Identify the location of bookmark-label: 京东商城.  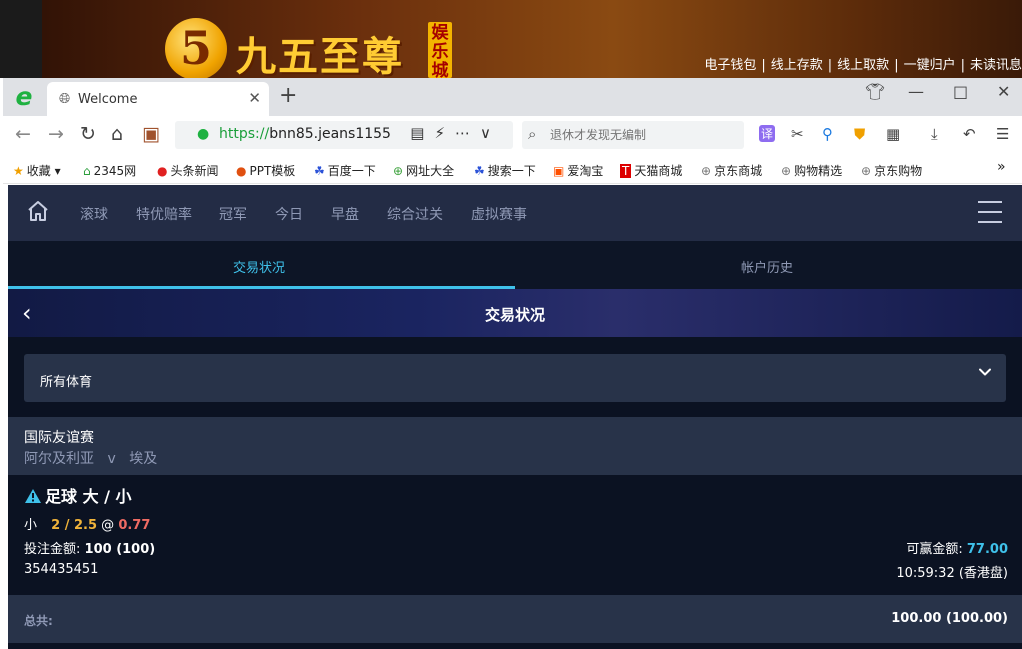
(738, 171).